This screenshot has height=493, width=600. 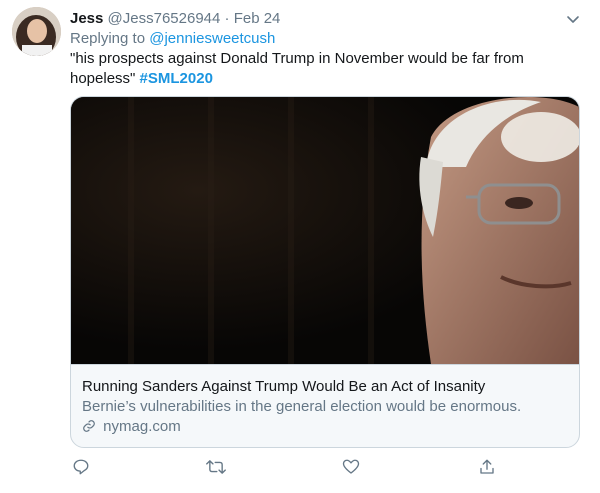 What do you see at coordinates (86, 18) in the screenshot?
I see `author-name: Jess` at bounding box center [86, 18].